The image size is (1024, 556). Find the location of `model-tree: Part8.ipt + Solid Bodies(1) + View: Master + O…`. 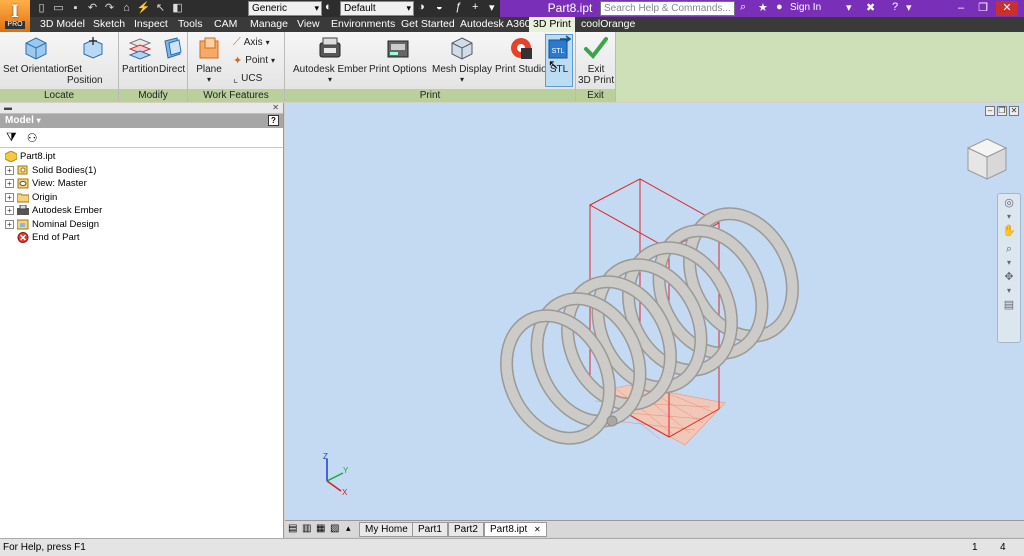

model-tree: Part8.ipt + Solid Bodies(1) + View: Master + O… is located at coordinates (141, 196).